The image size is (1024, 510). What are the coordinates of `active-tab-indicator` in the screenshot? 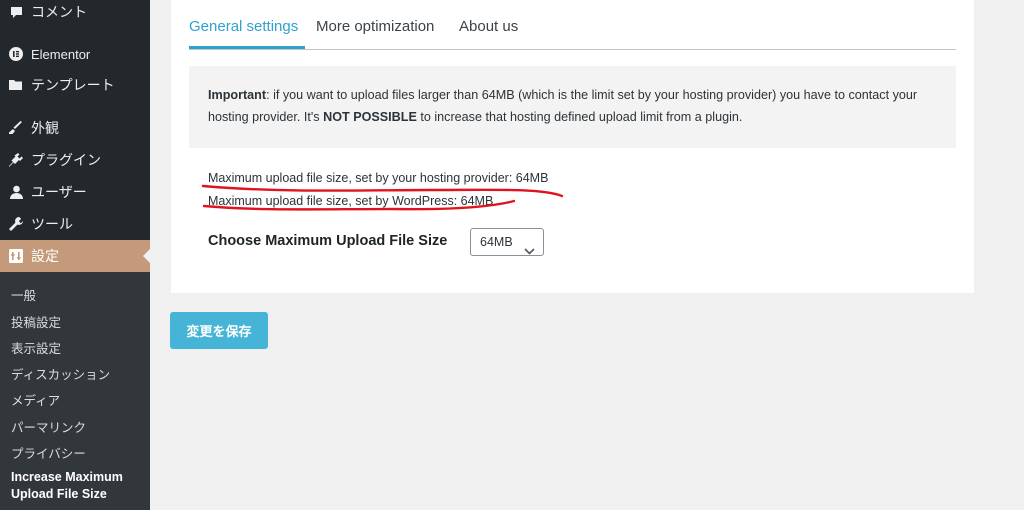 It's located at (247, 47).